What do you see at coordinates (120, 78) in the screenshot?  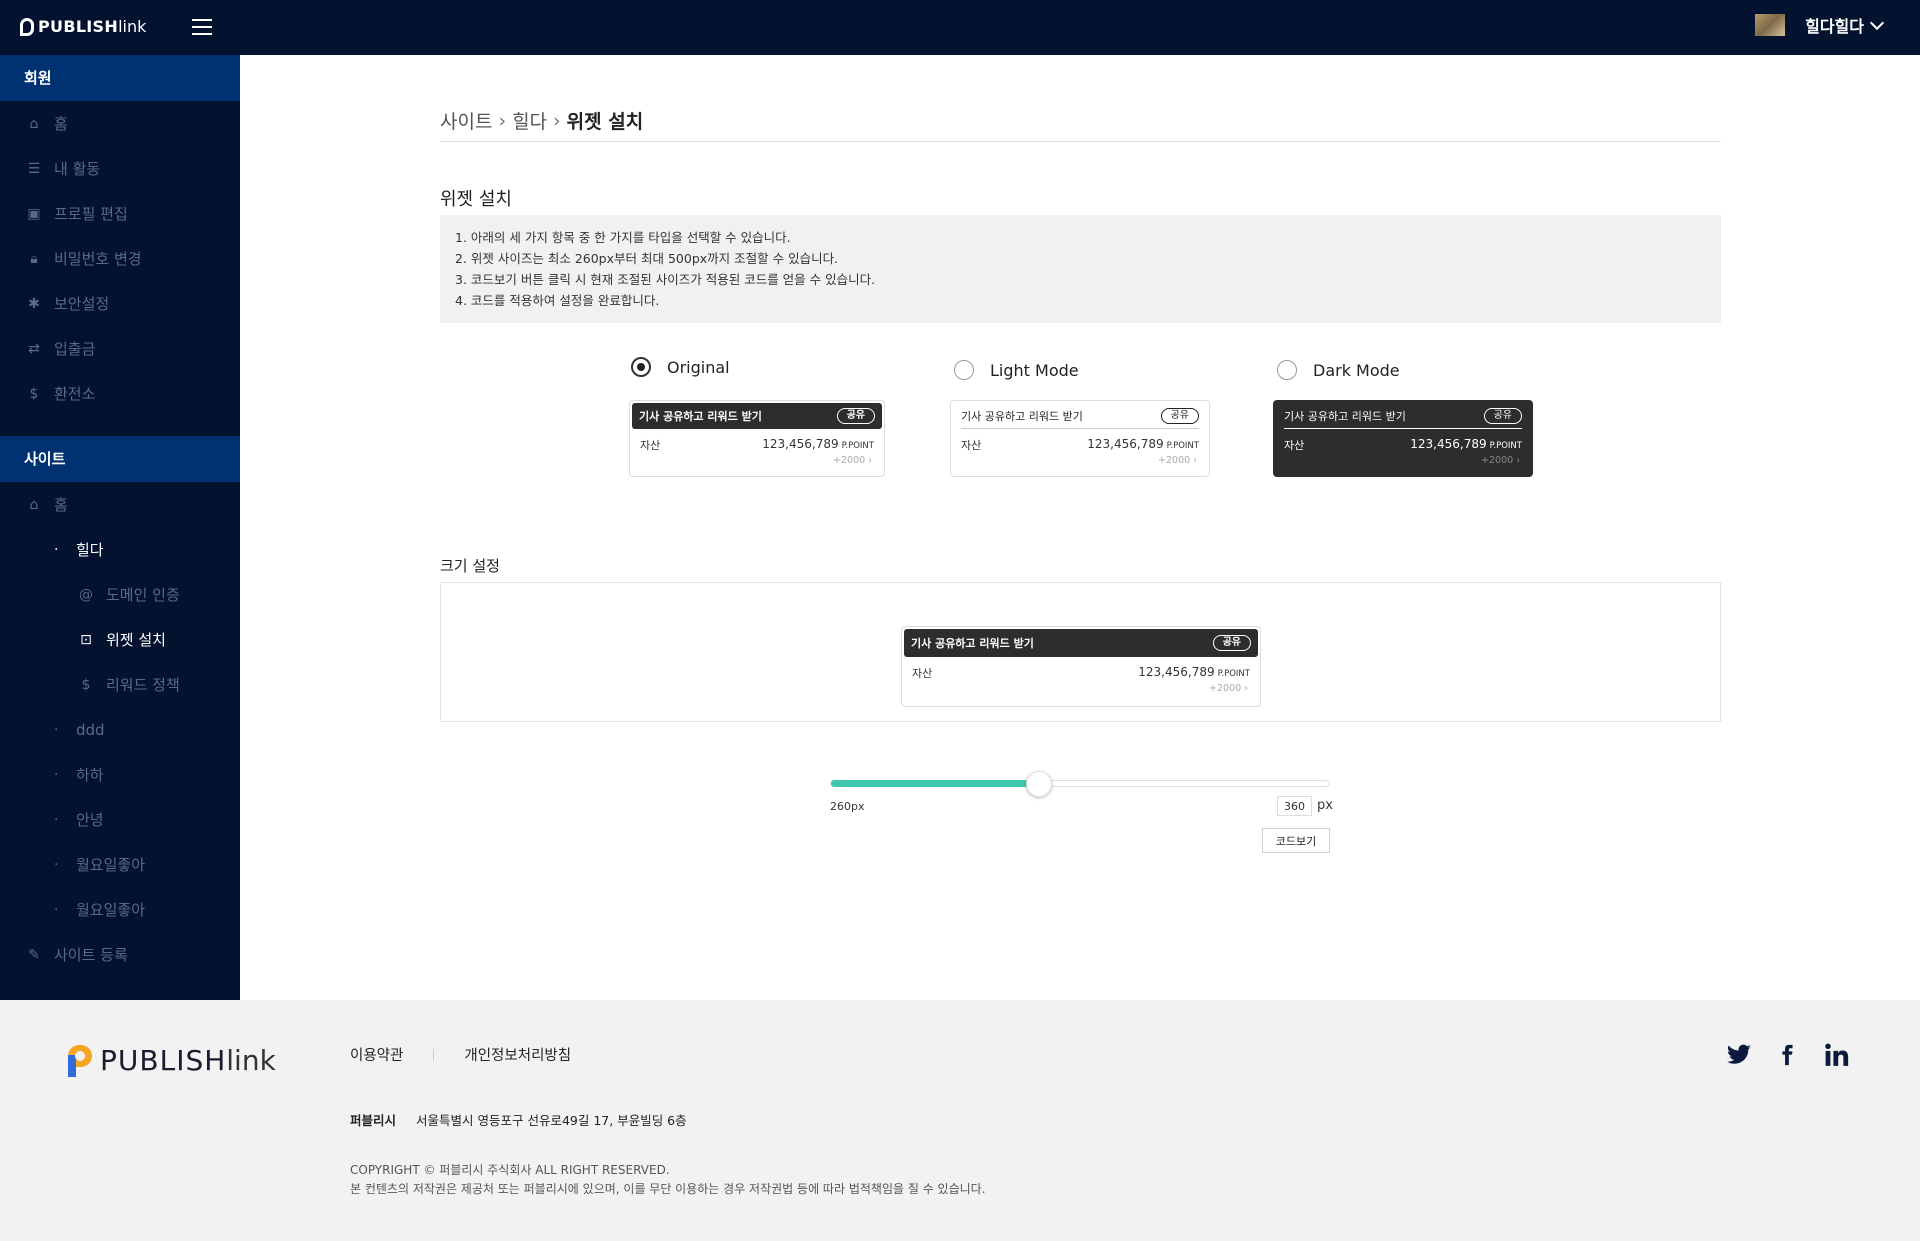 I see `sidebar-section-member: 회원` at bounding box center [120, 78].